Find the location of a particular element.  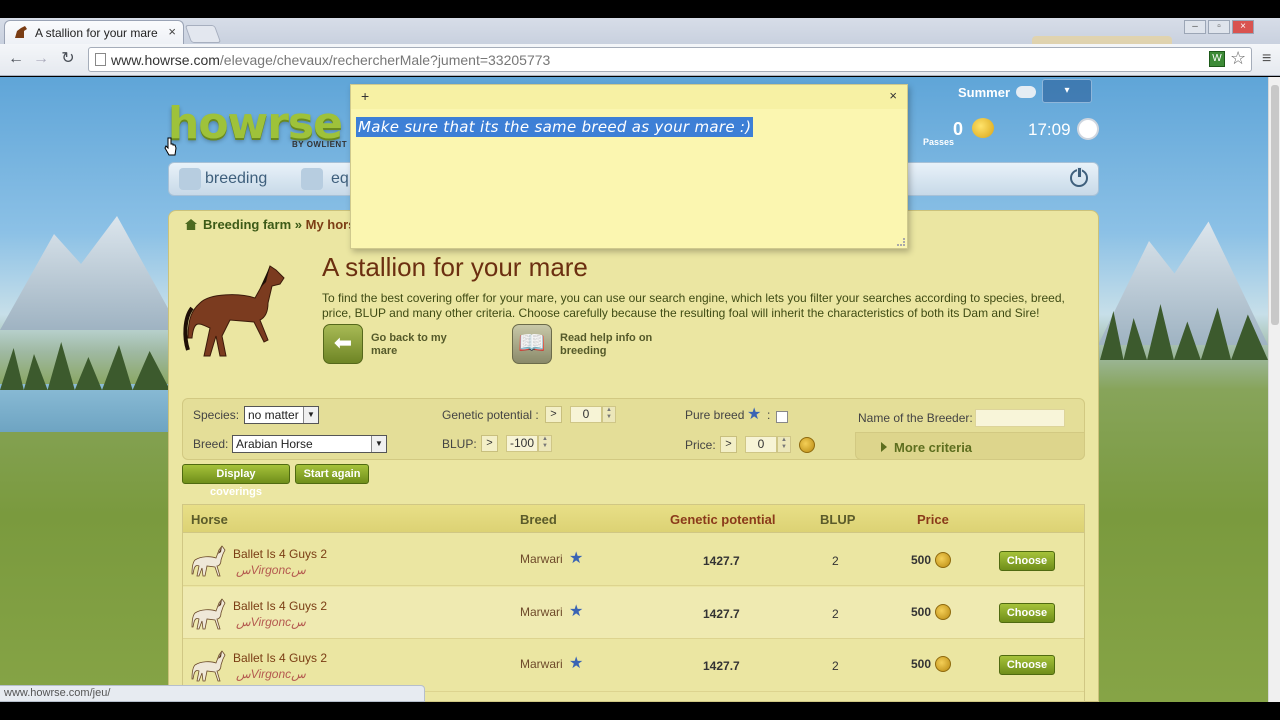

col-genetic-potential: Genetic potential is located at coordinates (722, 519).